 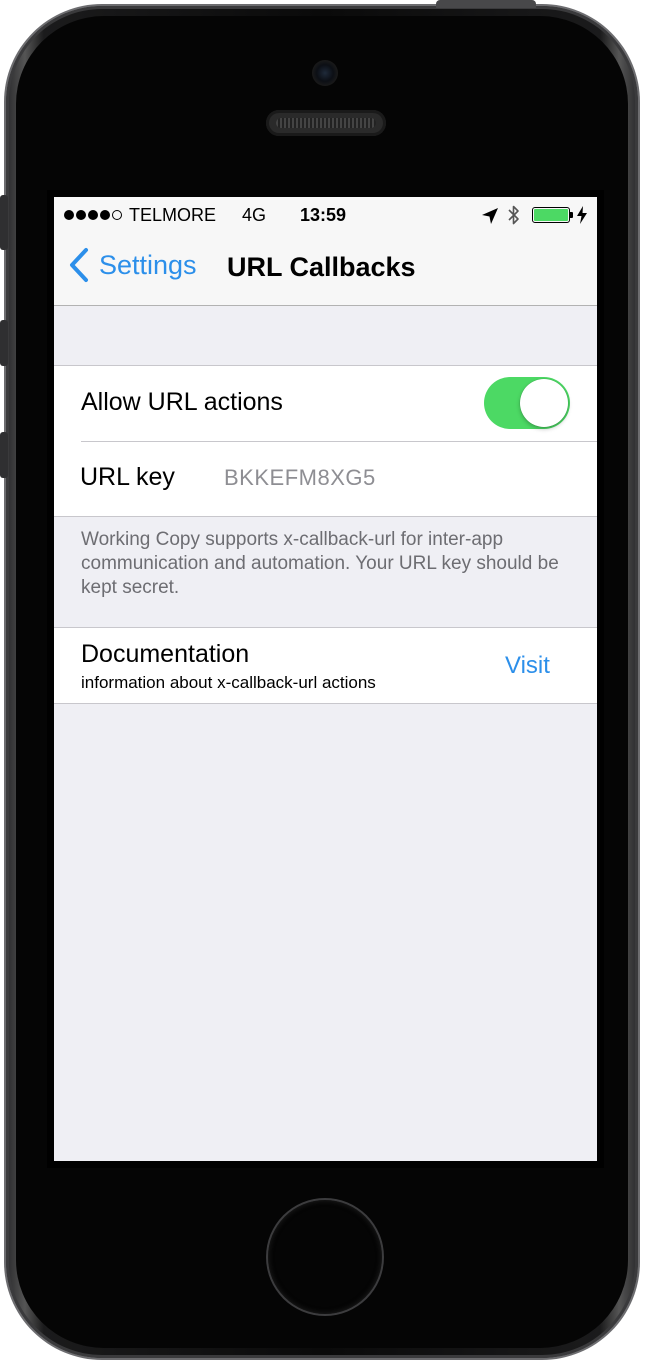 I want to click on allow-url-actions-toggle, so click(x=527, y=403).